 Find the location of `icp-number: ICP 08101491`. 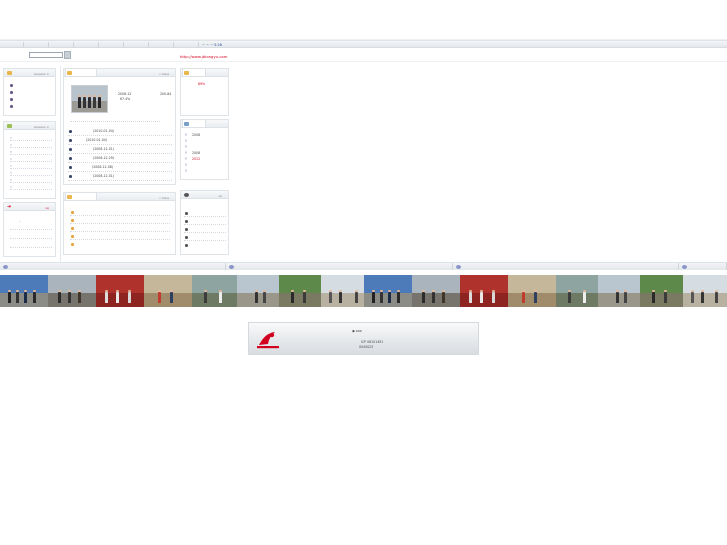

icp-number: ICP 08101491 is located at coordinates (372, 342).